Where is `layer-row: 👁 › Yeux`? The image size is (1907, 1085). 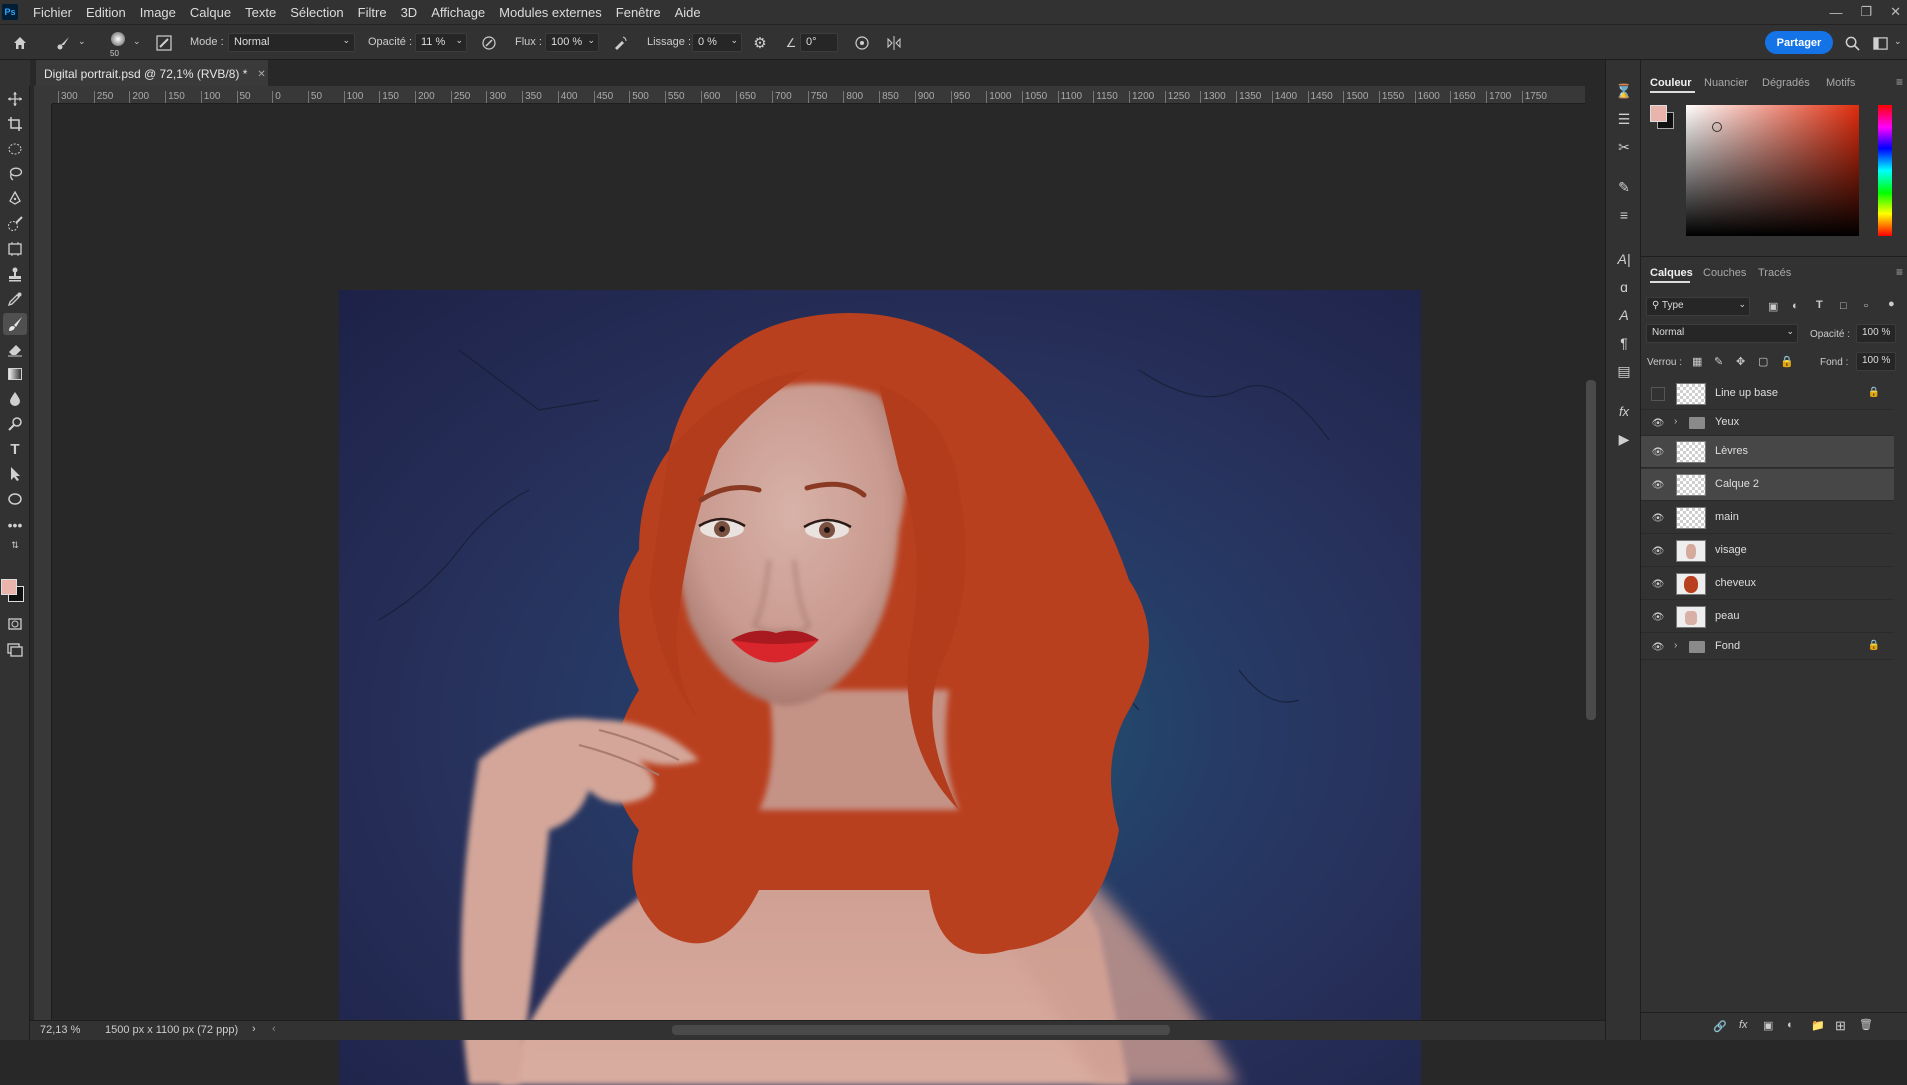
layer-row: 👁 › Yeux is located at coordinates (1767, 423).